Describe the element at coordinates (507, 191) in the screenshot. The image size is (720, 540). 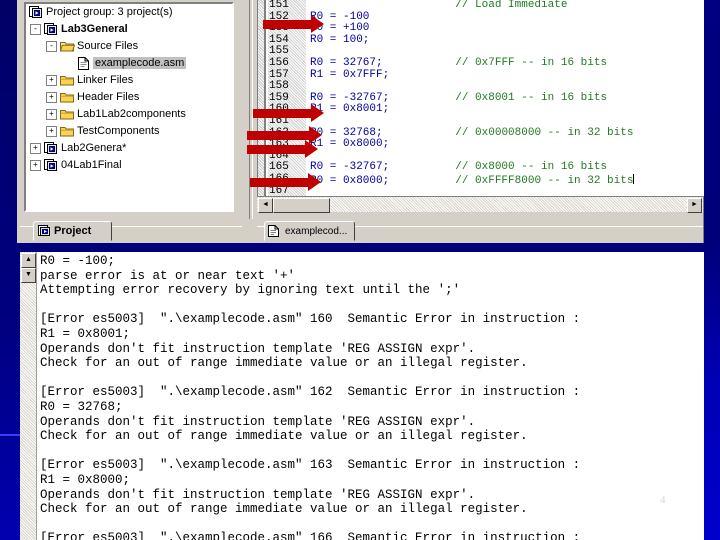
I see `editor-code-line` at that location.